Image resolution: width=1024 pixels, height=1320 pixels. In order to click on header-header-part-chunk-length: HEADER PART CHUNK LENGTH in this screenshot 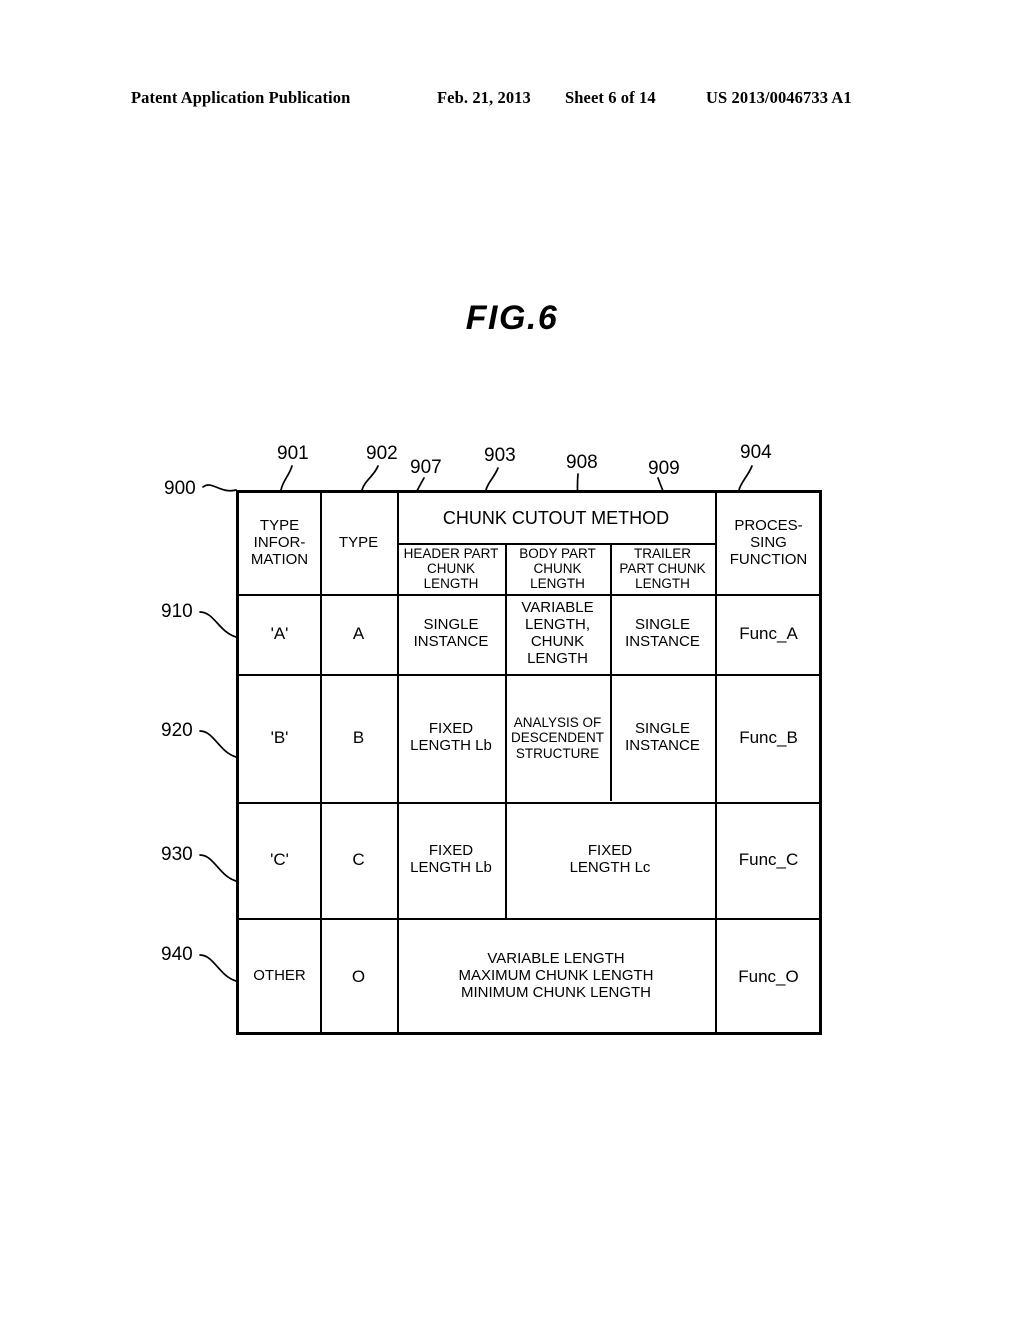, I will do `click(451, 568)`.